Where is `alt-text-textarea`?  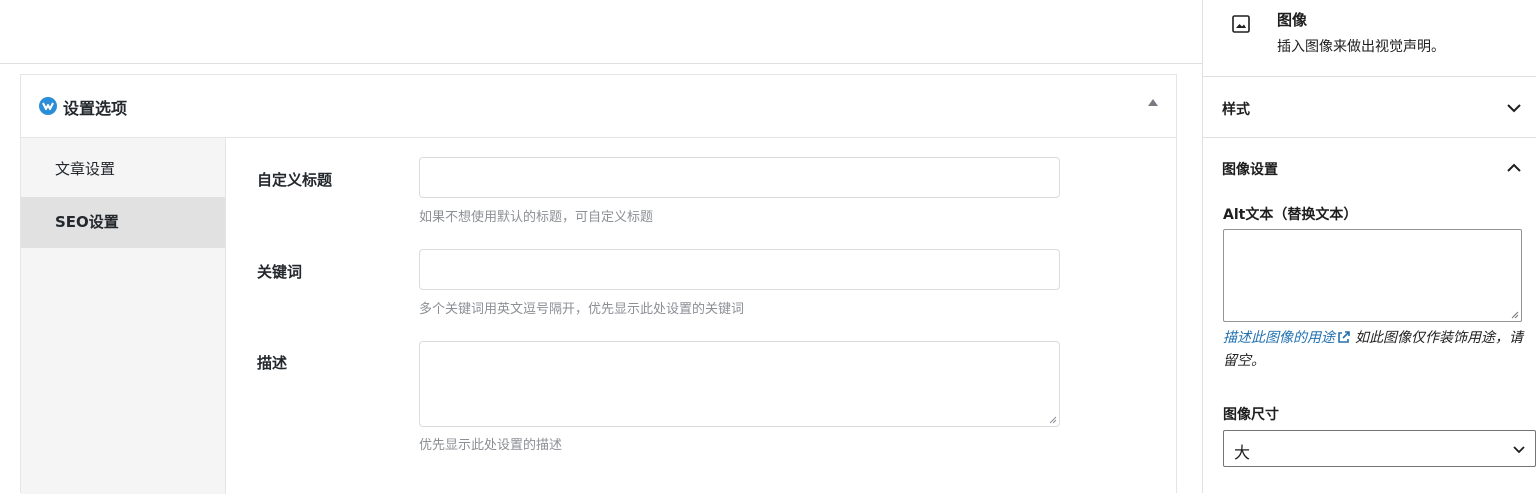 alt-text-textarea is located at coordinates (1372, 275).